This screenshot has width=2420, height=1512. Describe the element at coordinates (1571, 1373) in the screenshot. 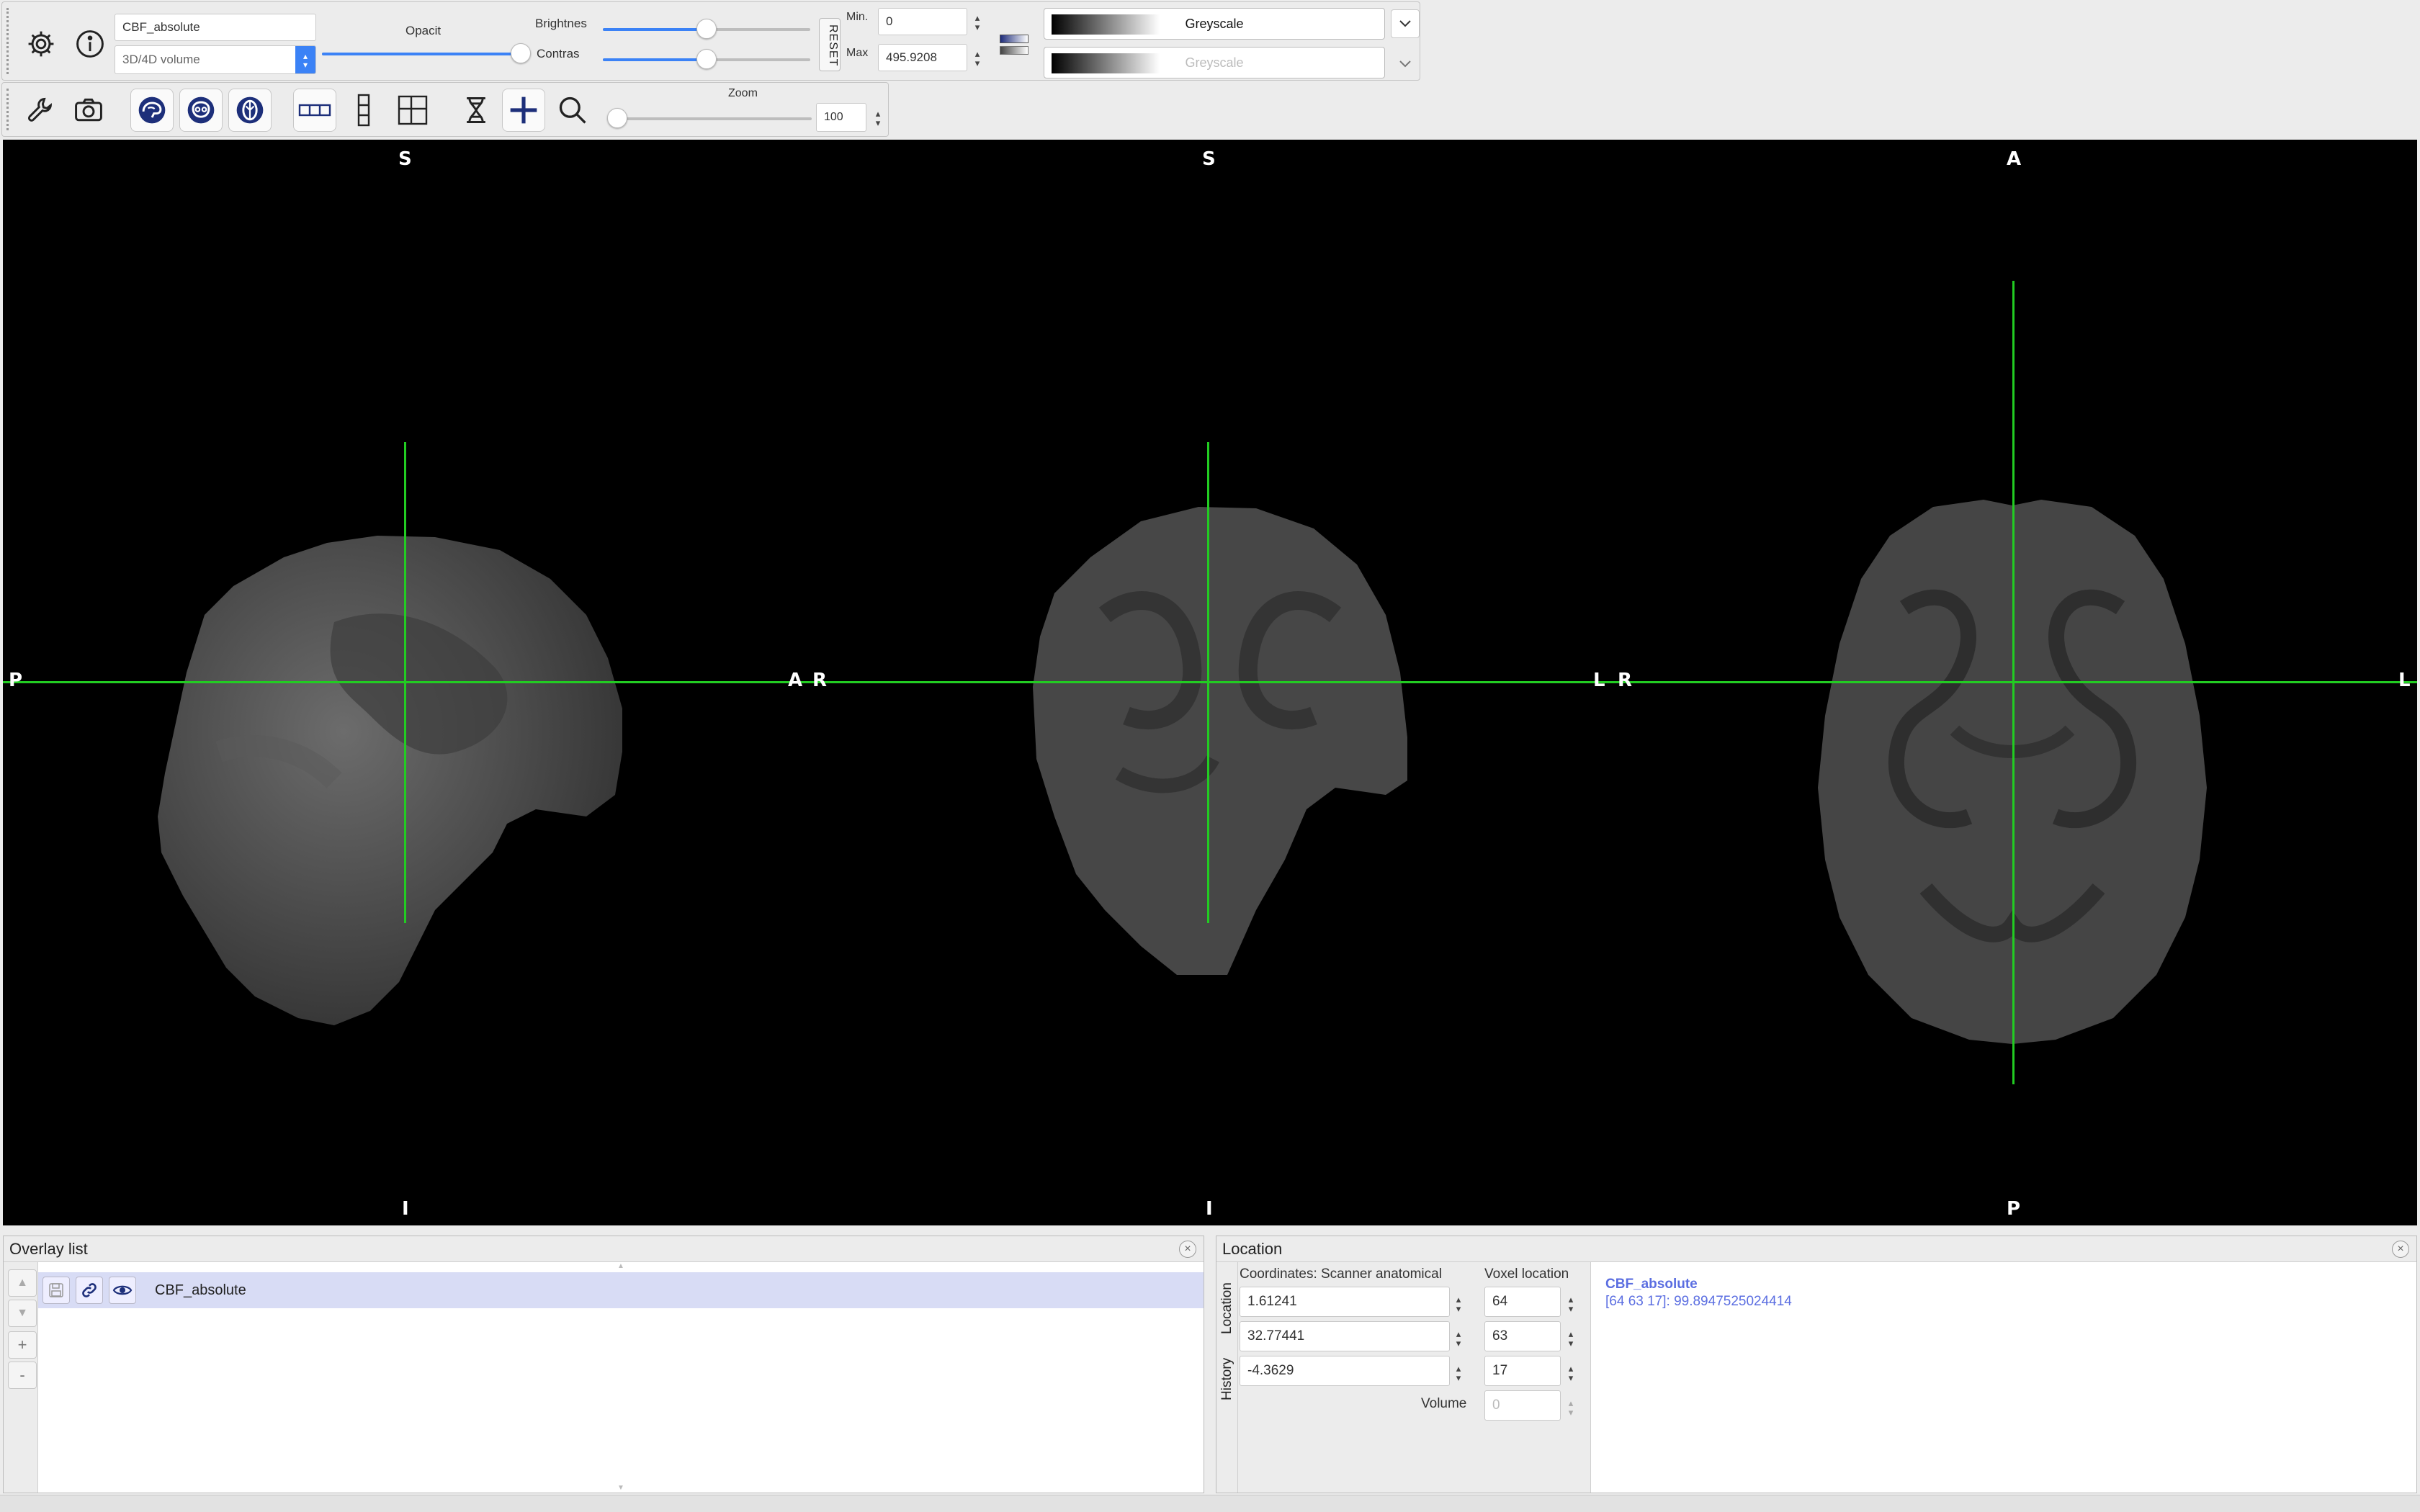

I see `voxel-z-stepper: ▴ ▾` at that location.